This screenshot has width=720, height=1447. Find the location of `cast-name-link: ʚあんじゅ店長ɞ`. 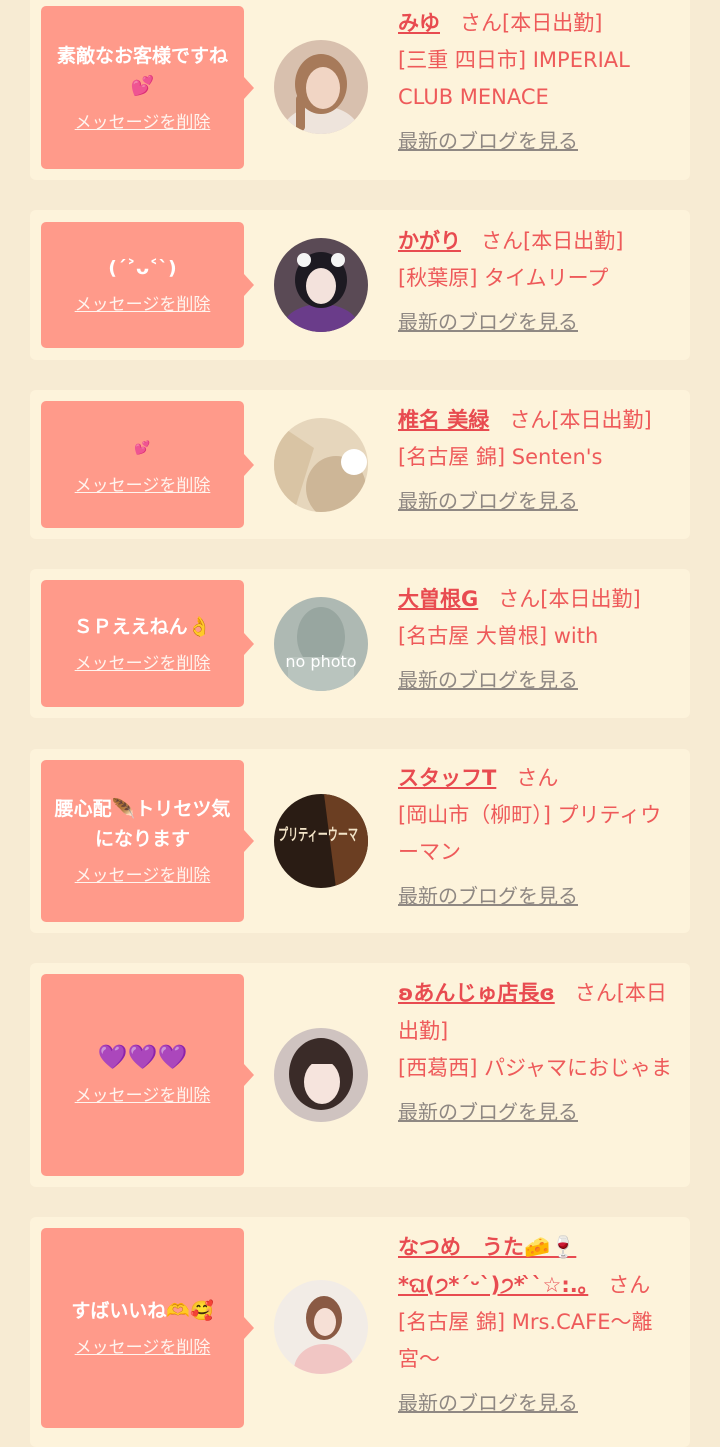

cast-name-link: ʚあんじゅ店長ɞ is located at coordinates (476, 993).